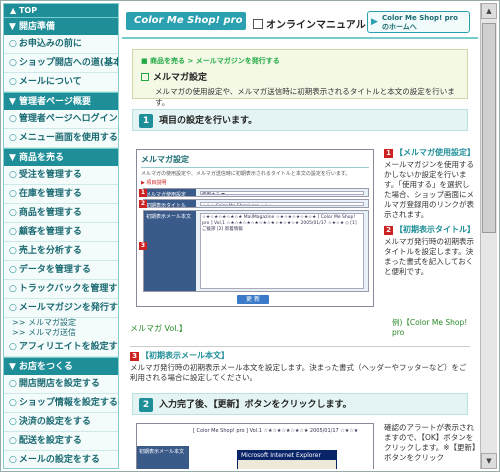 This screenshot has height=472, width=500. I want to click on sidebar-item: ○ 商品を管理する, so click(61, 213).